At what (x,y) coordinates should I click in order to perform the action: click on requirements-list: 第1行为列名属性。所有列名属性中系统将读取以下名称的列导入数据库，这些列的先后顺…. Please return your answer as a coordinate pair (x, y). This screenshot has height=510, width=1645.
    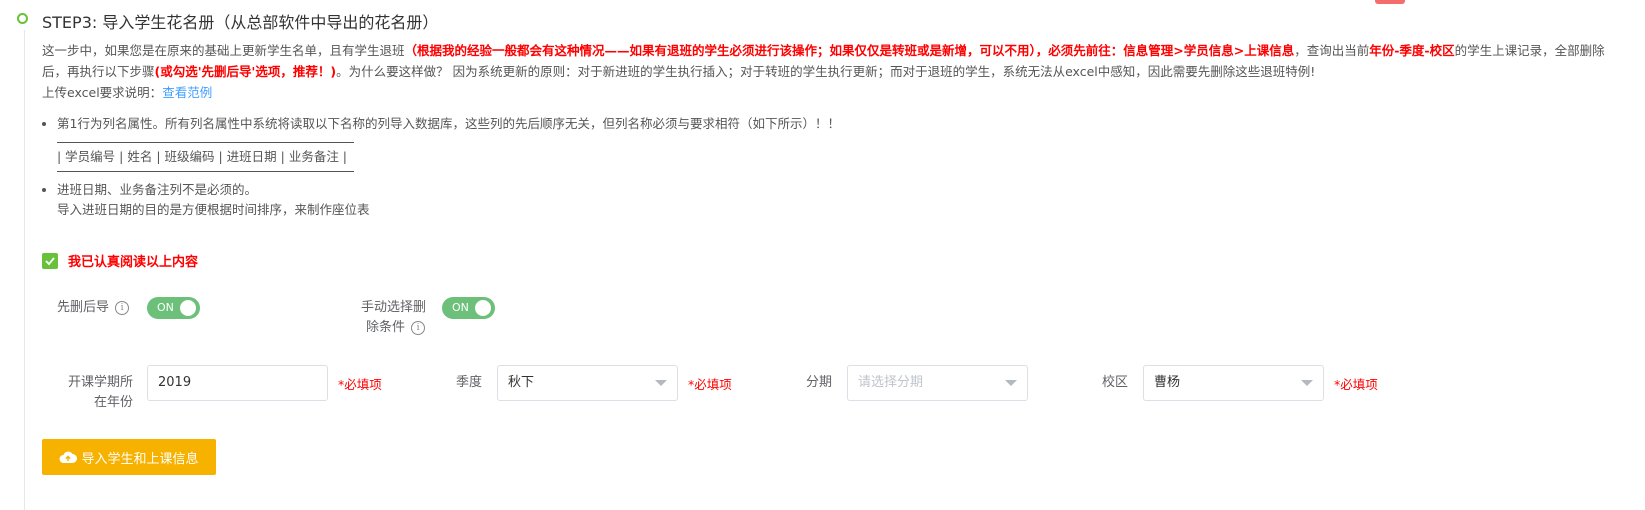
    Looking at the image, I should click on (441, 167).